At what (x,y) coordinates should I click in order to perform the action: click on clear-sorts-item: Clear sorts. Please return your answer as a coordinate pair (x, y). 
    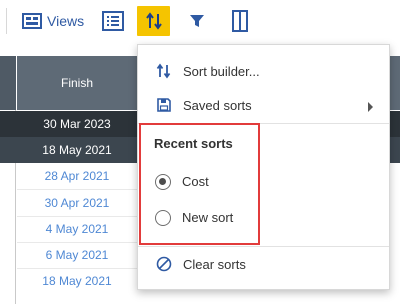
    Looking at the image, I should click on (263, 264).